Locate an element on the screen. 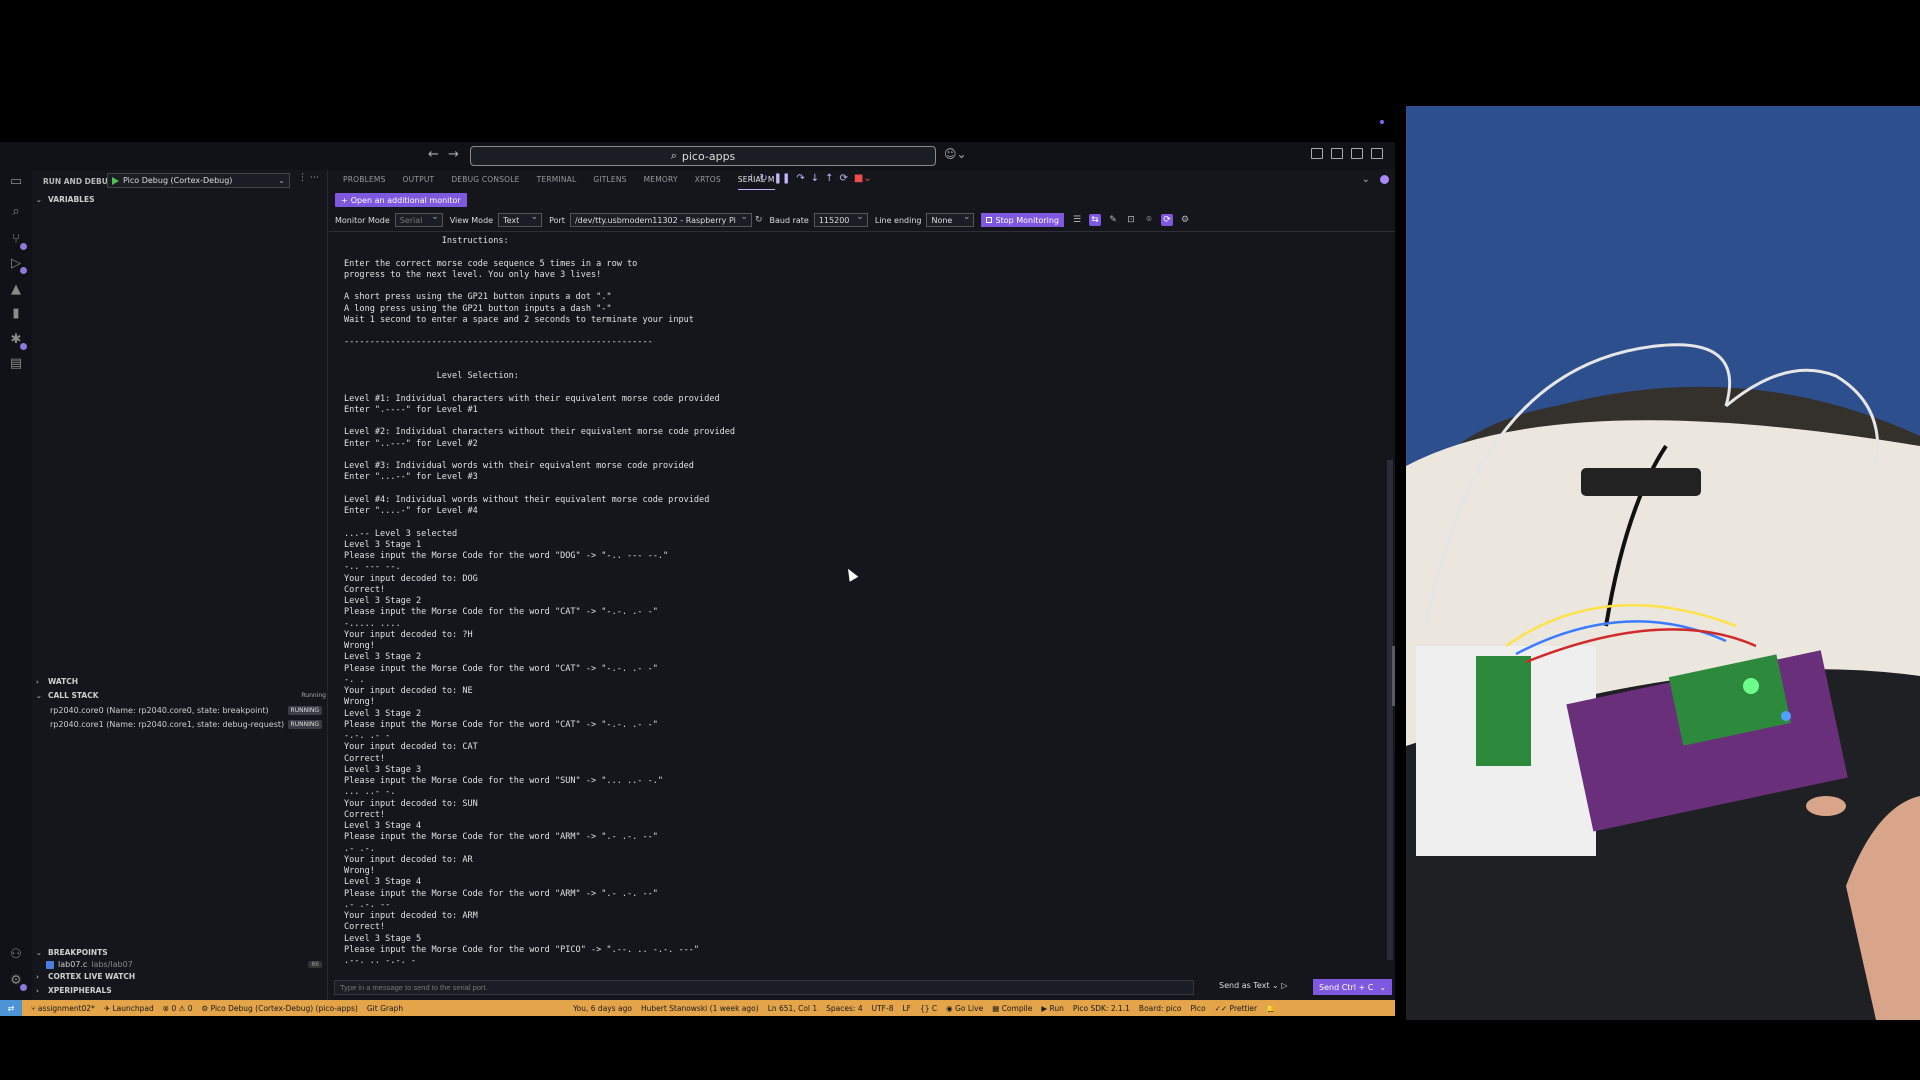 The height and width of the screenshot is (1080, 1920). encoding: UTF-8 is located at coordinates (883, 1008).